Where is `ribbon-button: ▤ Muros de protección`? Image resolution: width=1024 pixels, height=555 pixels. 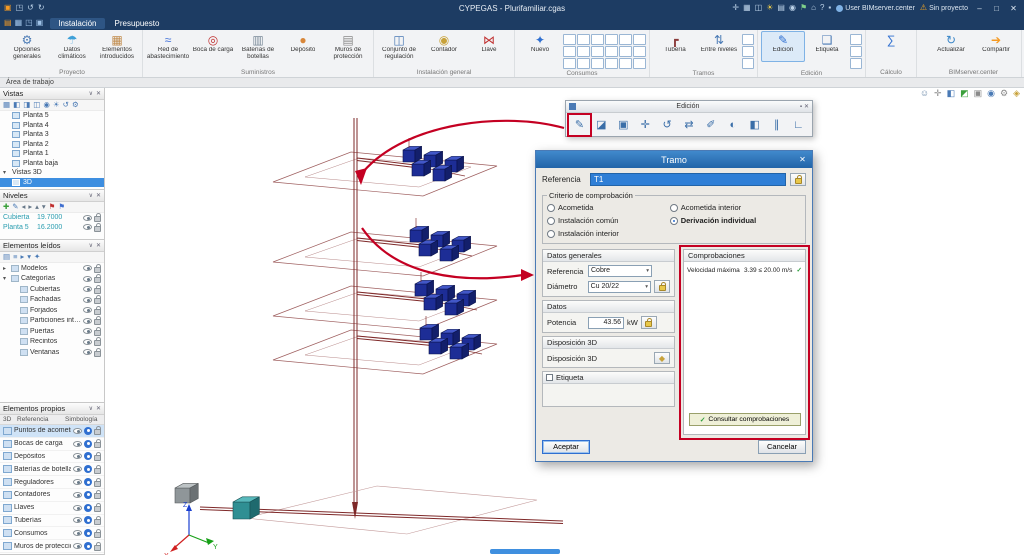 ribbon-button: ▤ Muros de protección is located at coordinates (348, 46).